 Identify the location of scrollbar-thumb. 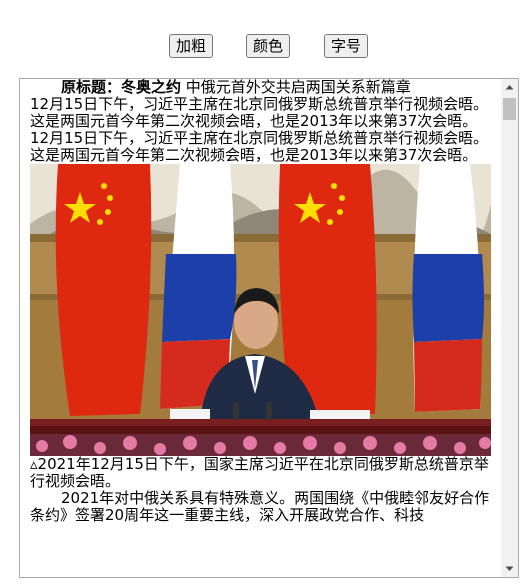
(509, 109).